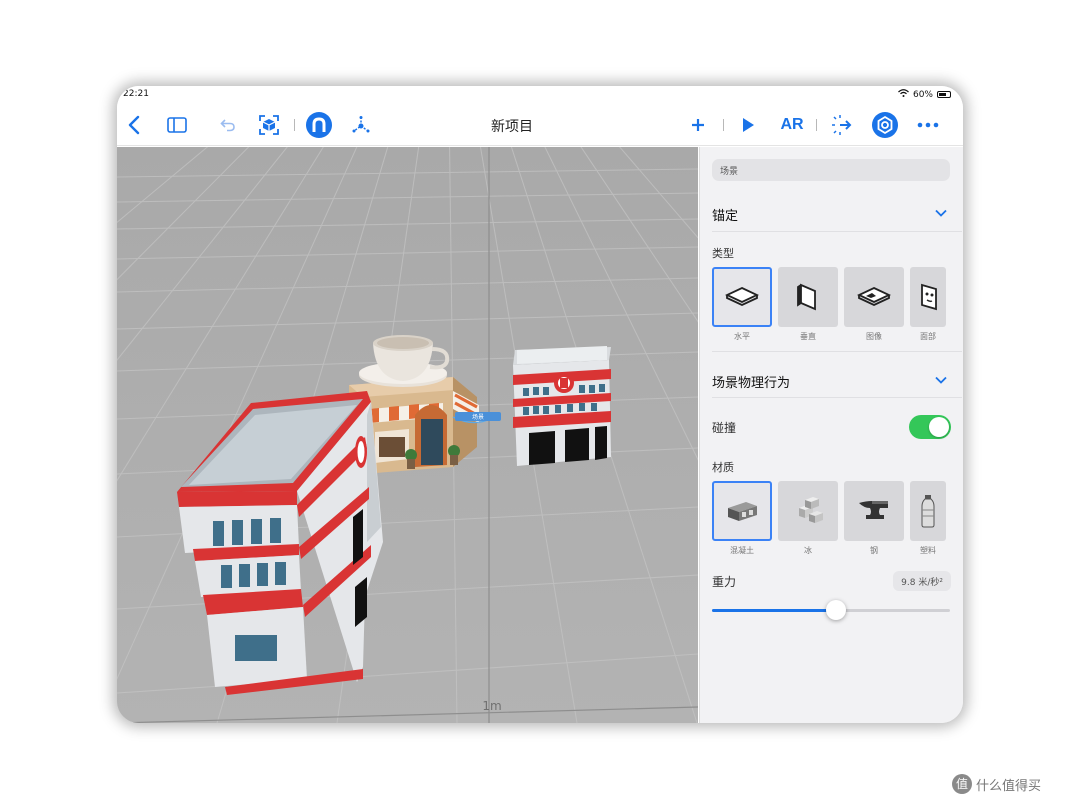  What do you see at coordinates (829, 336) in the screenshot?
I see `anchor-type-captions: 水平 垂直 图像 面部` at bounding box center [829, 336].